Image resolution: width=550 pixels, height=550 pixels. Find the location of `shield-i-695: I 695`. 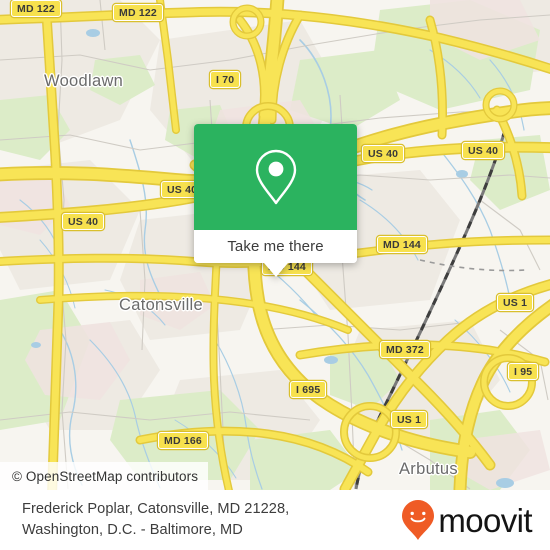

shield-i-695: I 695 is located at coordinates (308, 389).